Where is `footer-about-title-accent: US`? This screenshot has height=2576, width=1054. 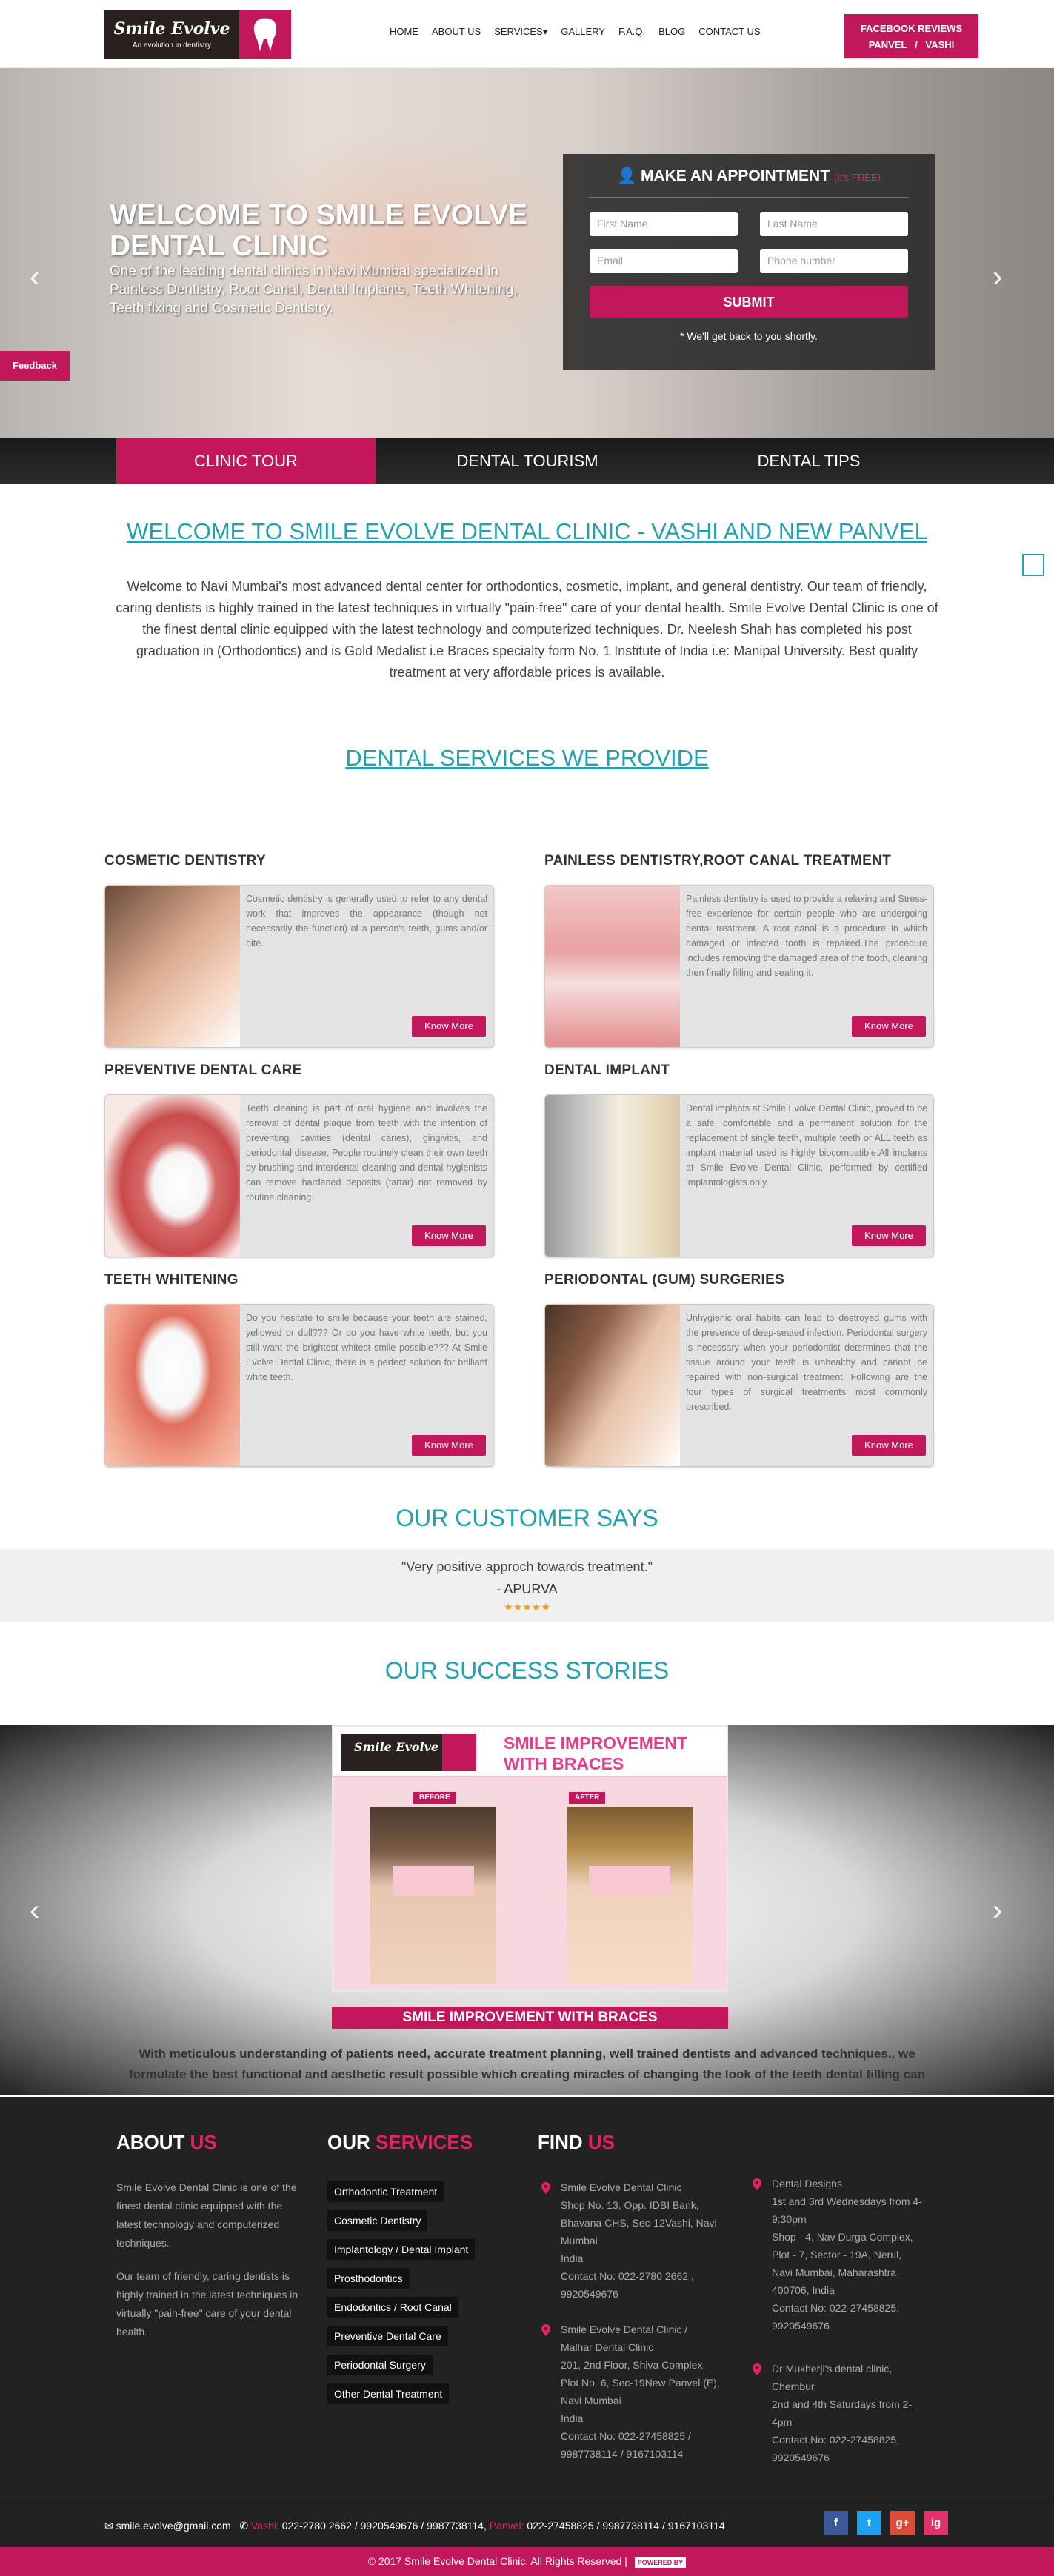
footer-about-title-accent: US is located at coordinates (204, 2142).